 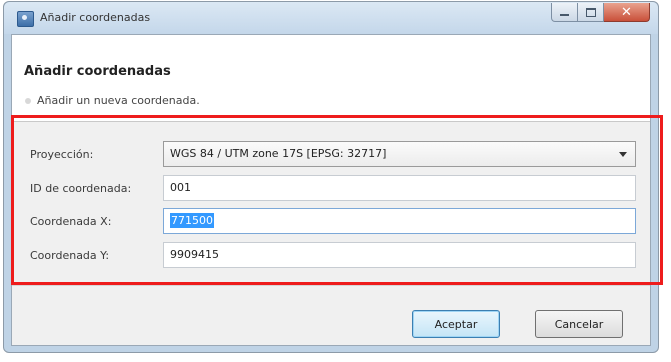 What do you see at coordinates (399, 255) in the screenshot?
I see `coordinate-y-input: 9909415` at bounding box center [399, 255].